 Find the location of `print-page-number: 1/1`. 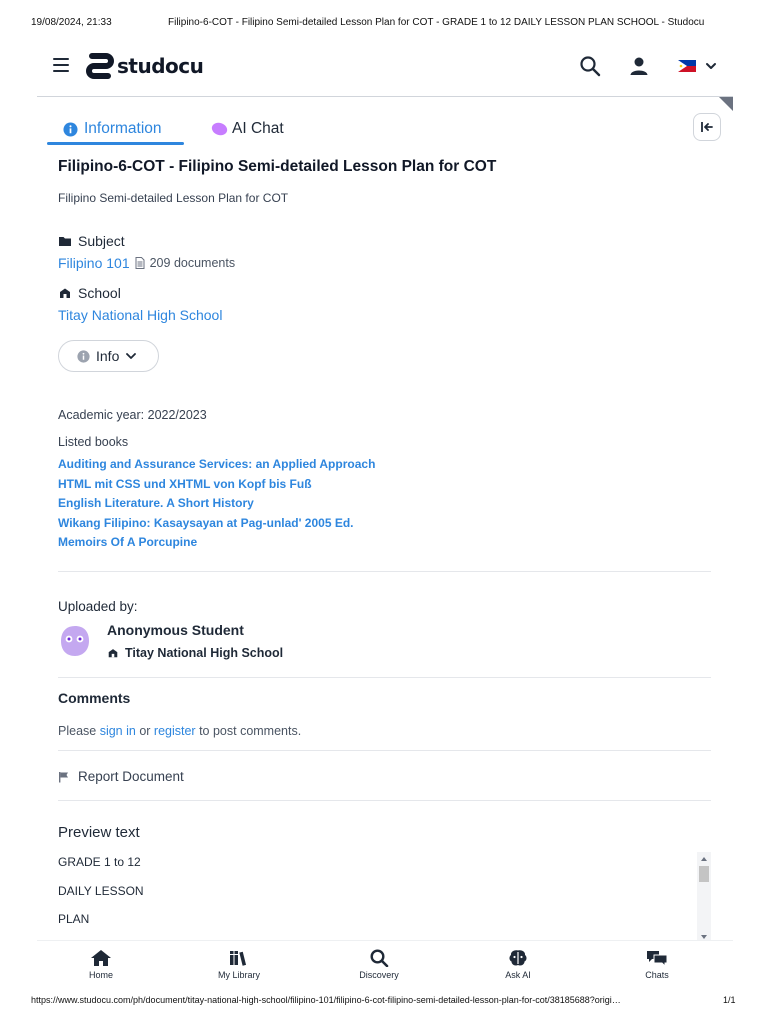

print-page-number: 1/1 is located at coordinates (729, 1000).